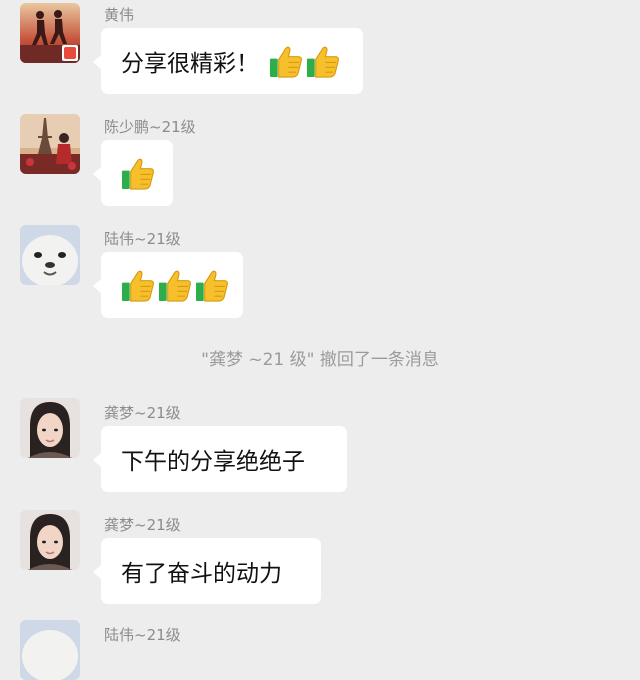 Image resolution: width=640 pixels, height=680 pixels. Describe the element at coordinates (50, 144) in the screenshot. I see `paris-avatar` at that location.